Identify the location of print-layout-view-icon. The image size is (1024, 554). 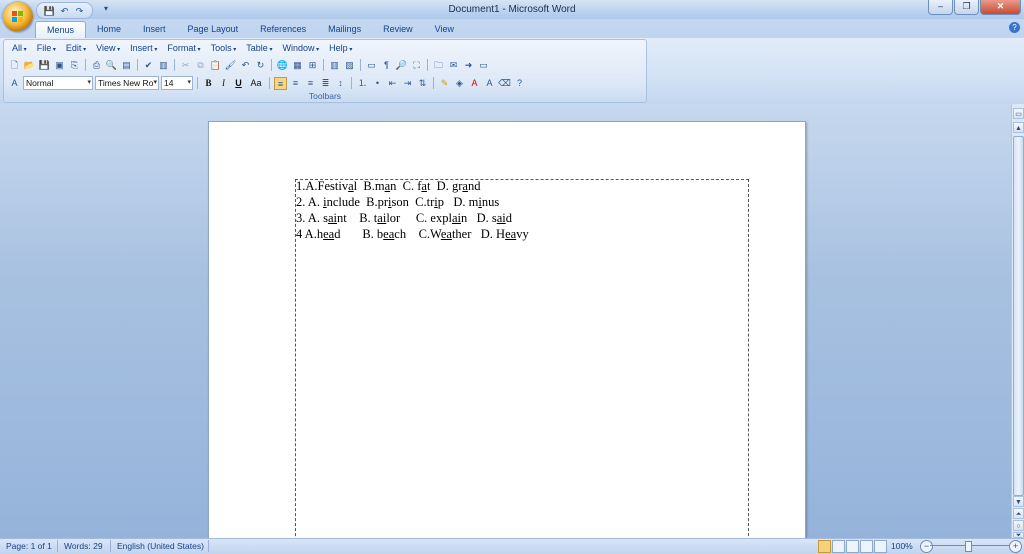
(824, 546).